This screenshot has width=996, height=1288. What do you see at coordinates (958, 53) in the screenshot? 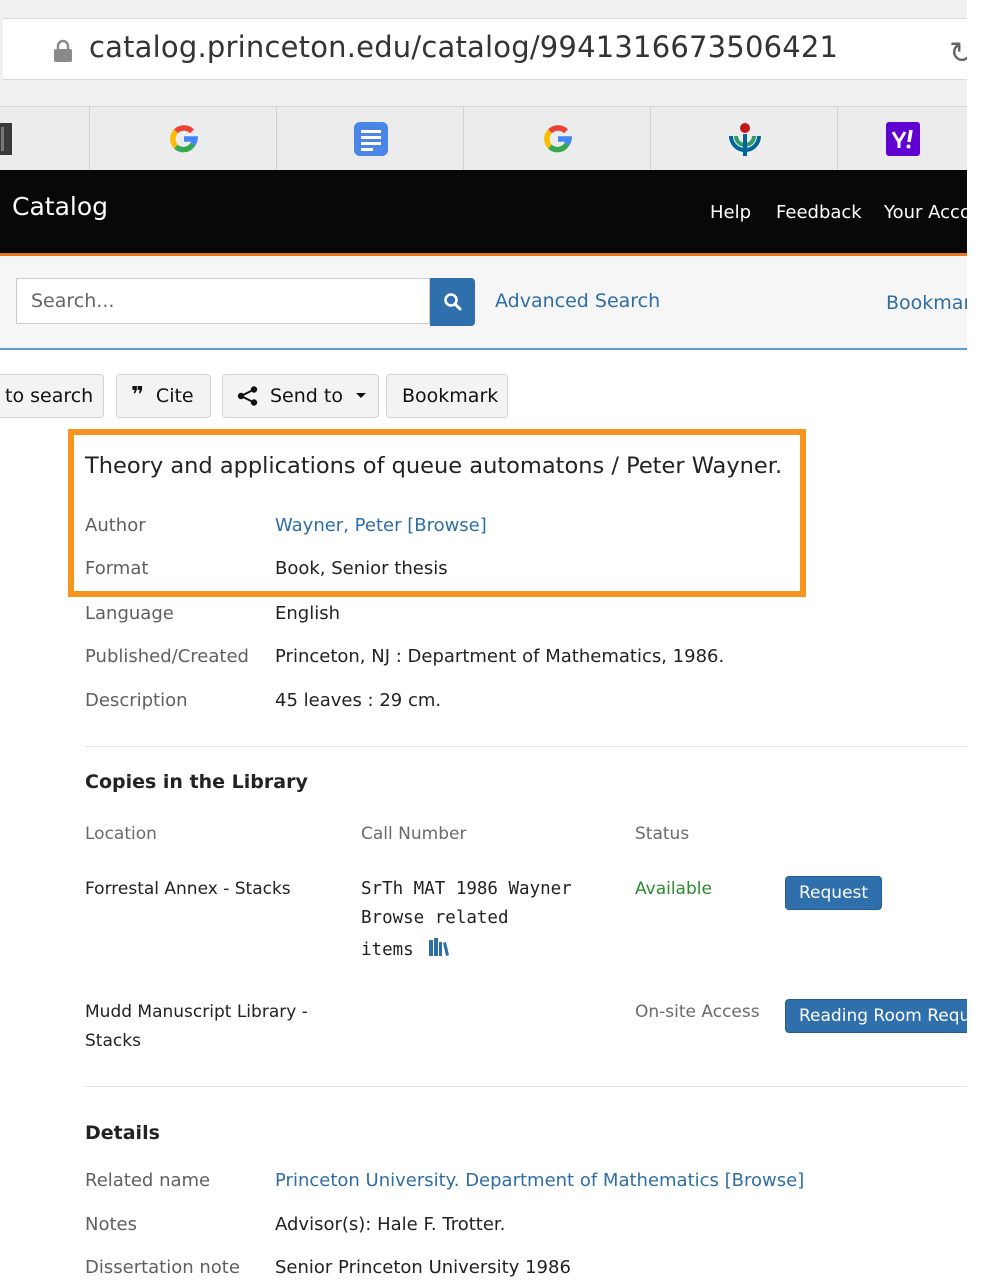
I see `reload-icon: ↻` at bounding box center [958, 53].